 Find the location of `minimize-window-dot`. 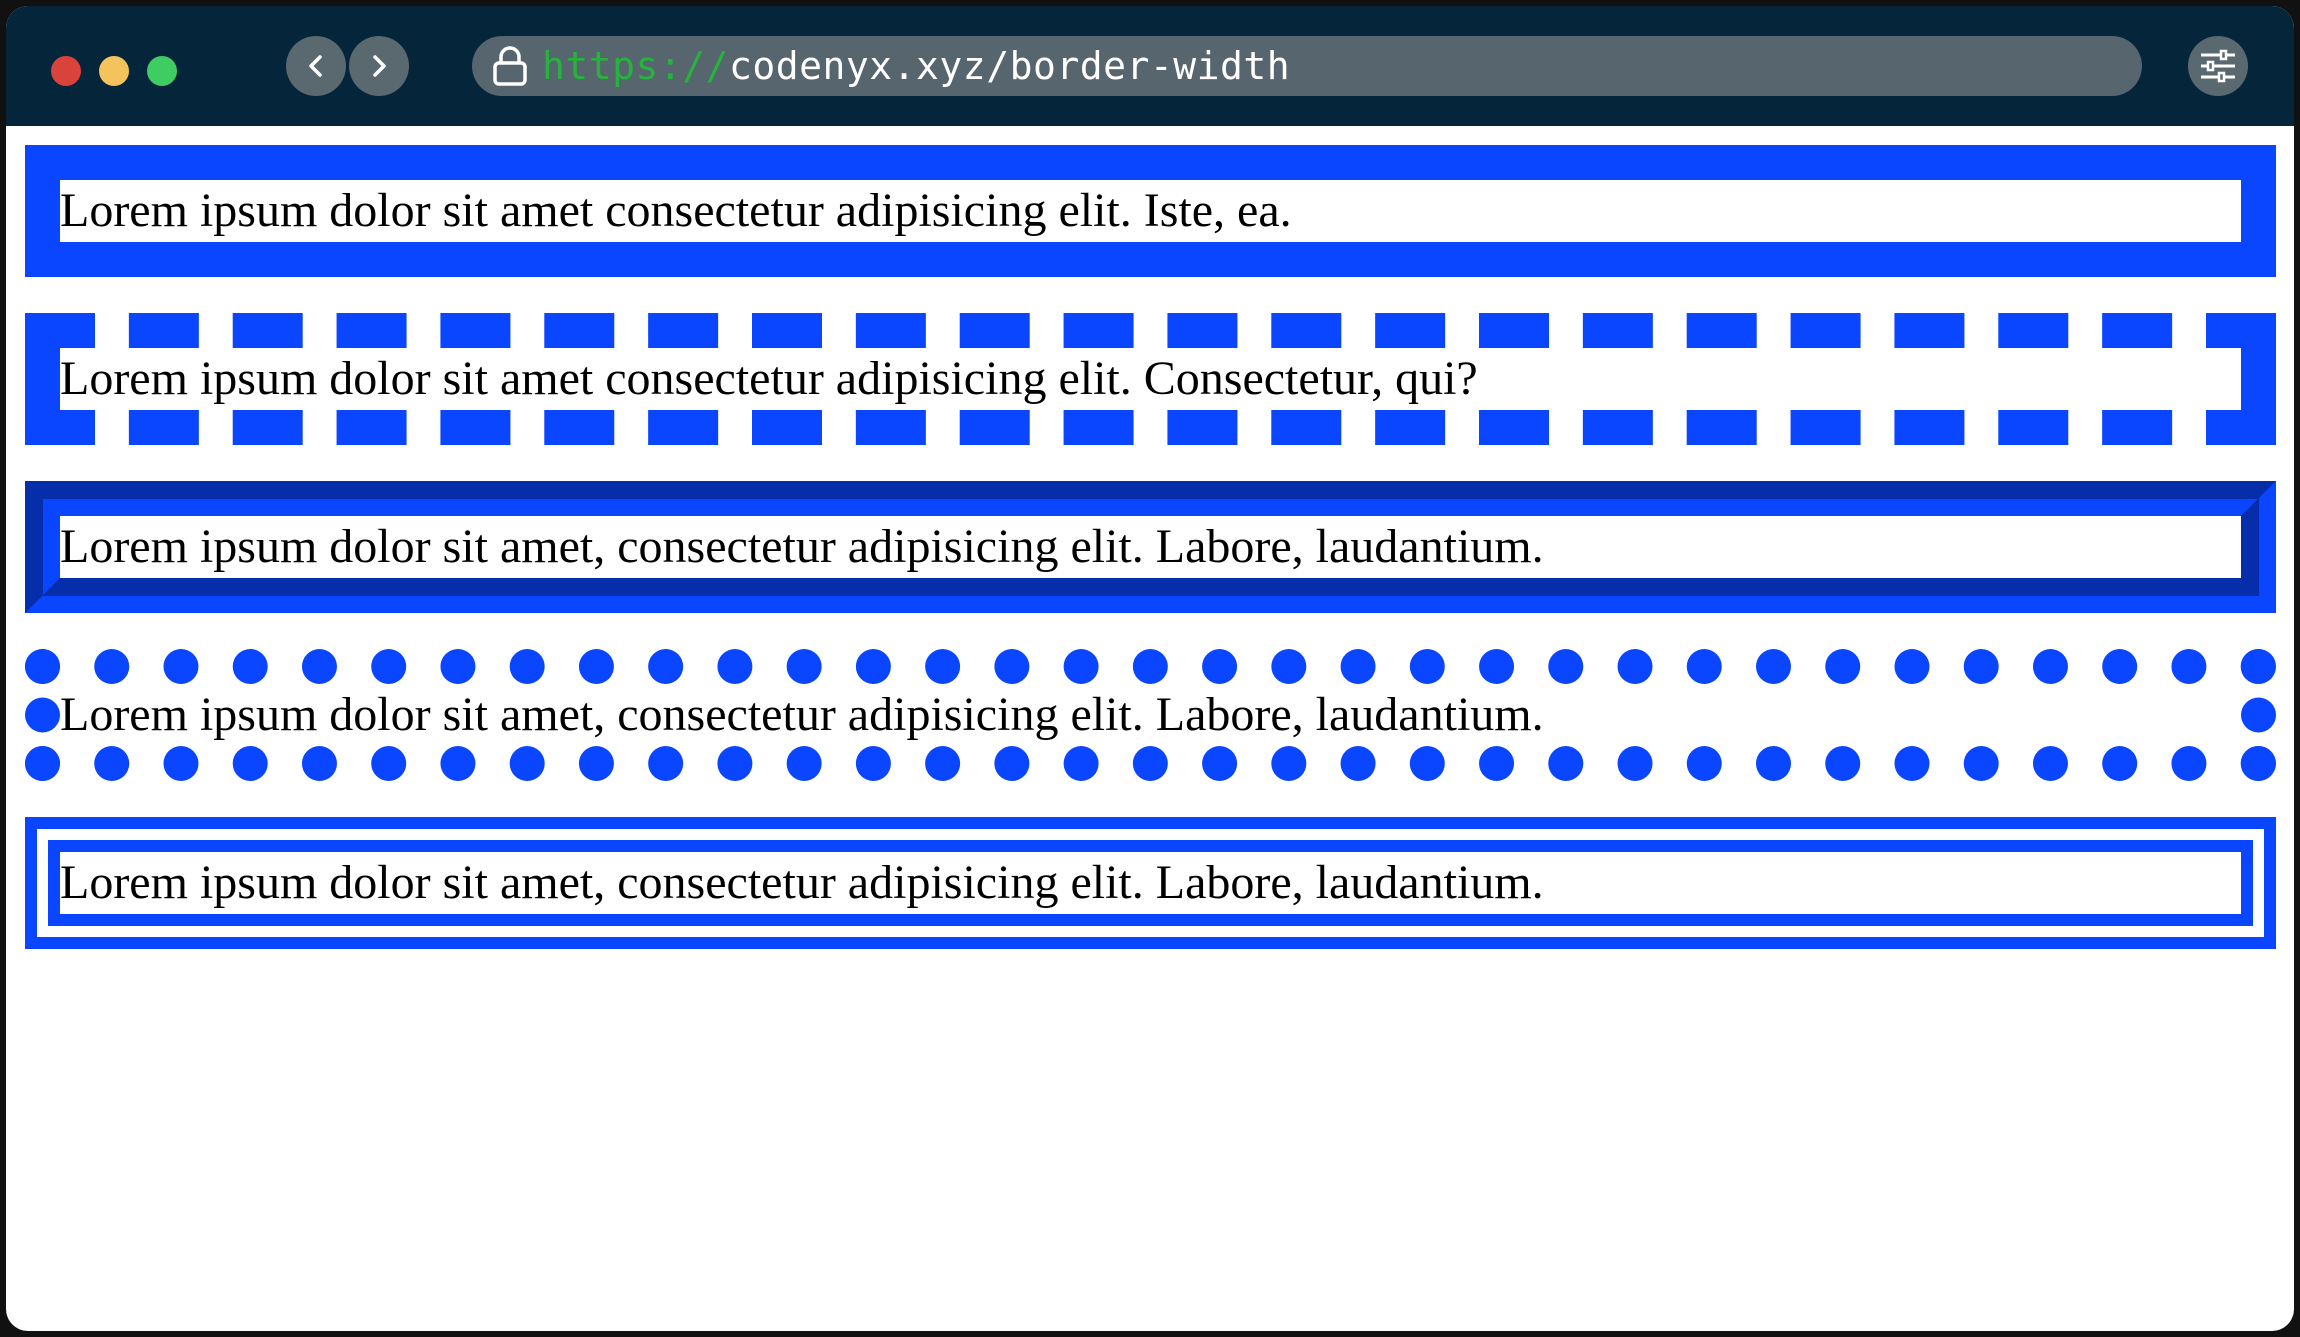

minimize-window-dot is located at coordinates (114, 71).